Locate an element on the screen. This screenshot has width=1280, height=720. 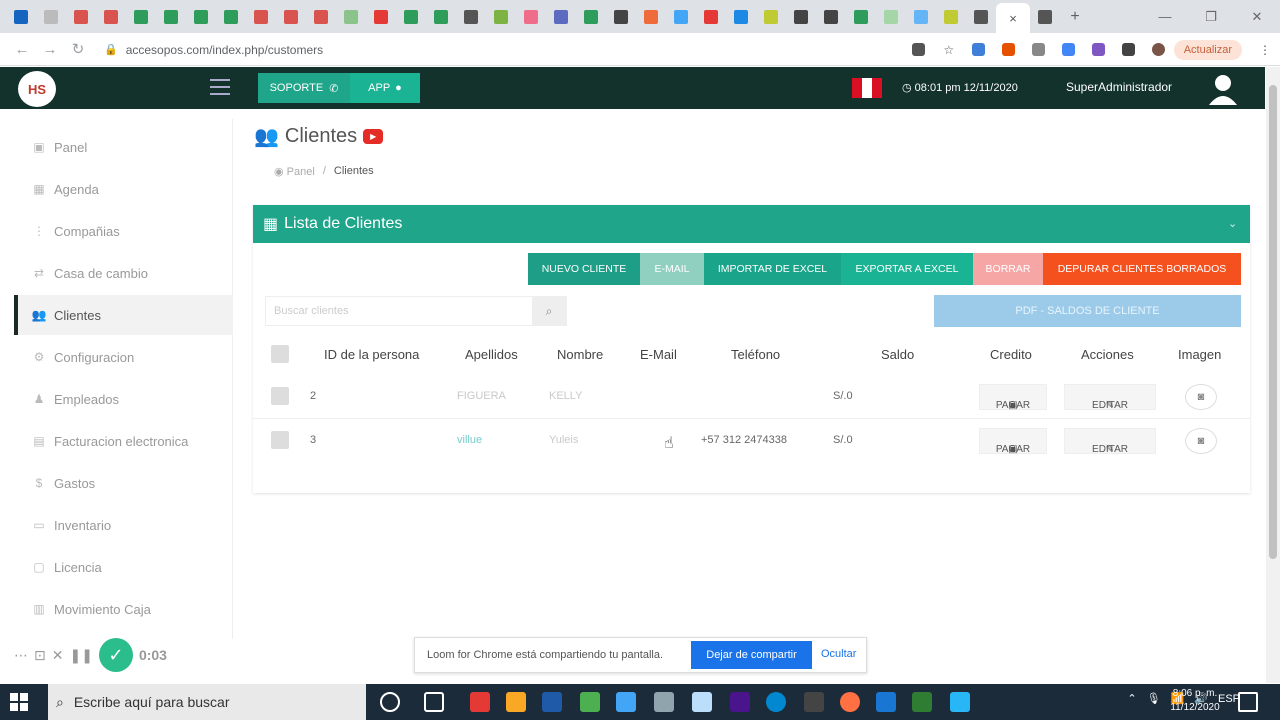
finish-recording-icon: ✓ is located at coordinates (115, 655).